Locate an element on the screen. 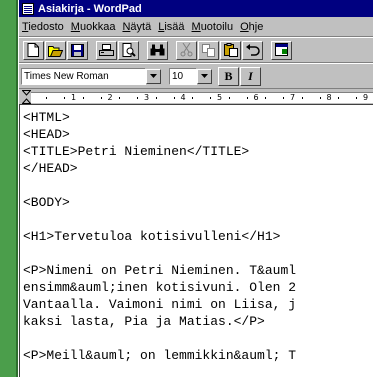  insert-datetime-button is located at coordinates (281, 50).